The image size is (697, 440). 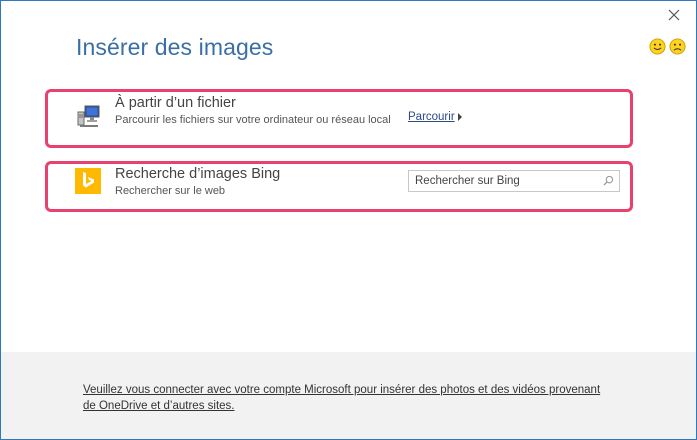 I want to click on browse-label: Parcourir, so click(x=431, y=117).